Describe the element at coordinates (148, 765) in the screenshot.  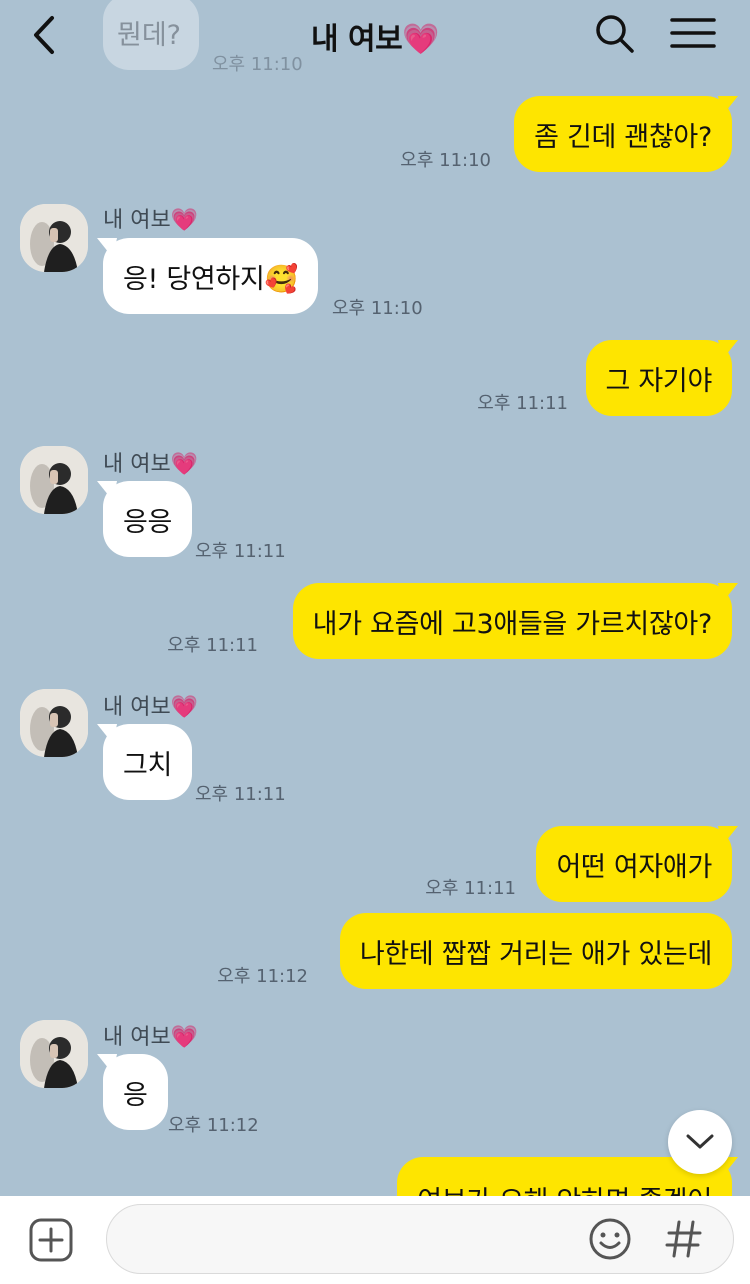
I see `message-text: 그치` at that location.